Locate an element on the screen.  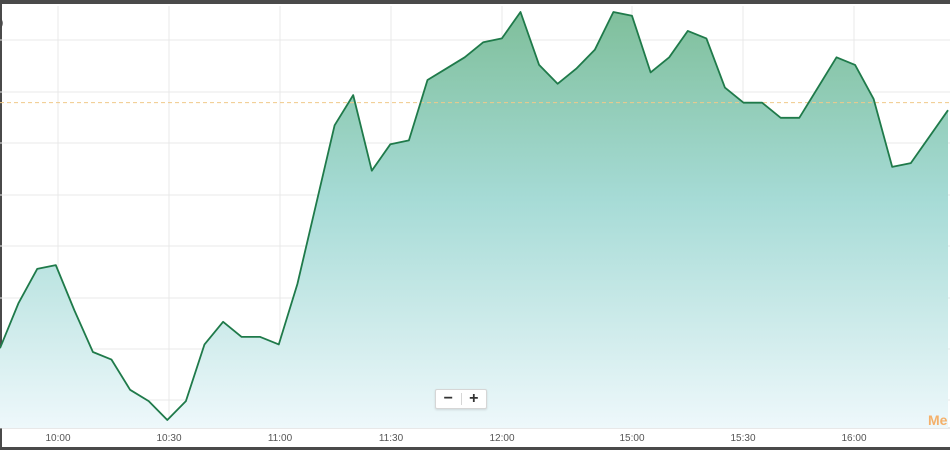
x-tick-label: 15:00 is located at coordinates (631, 438).